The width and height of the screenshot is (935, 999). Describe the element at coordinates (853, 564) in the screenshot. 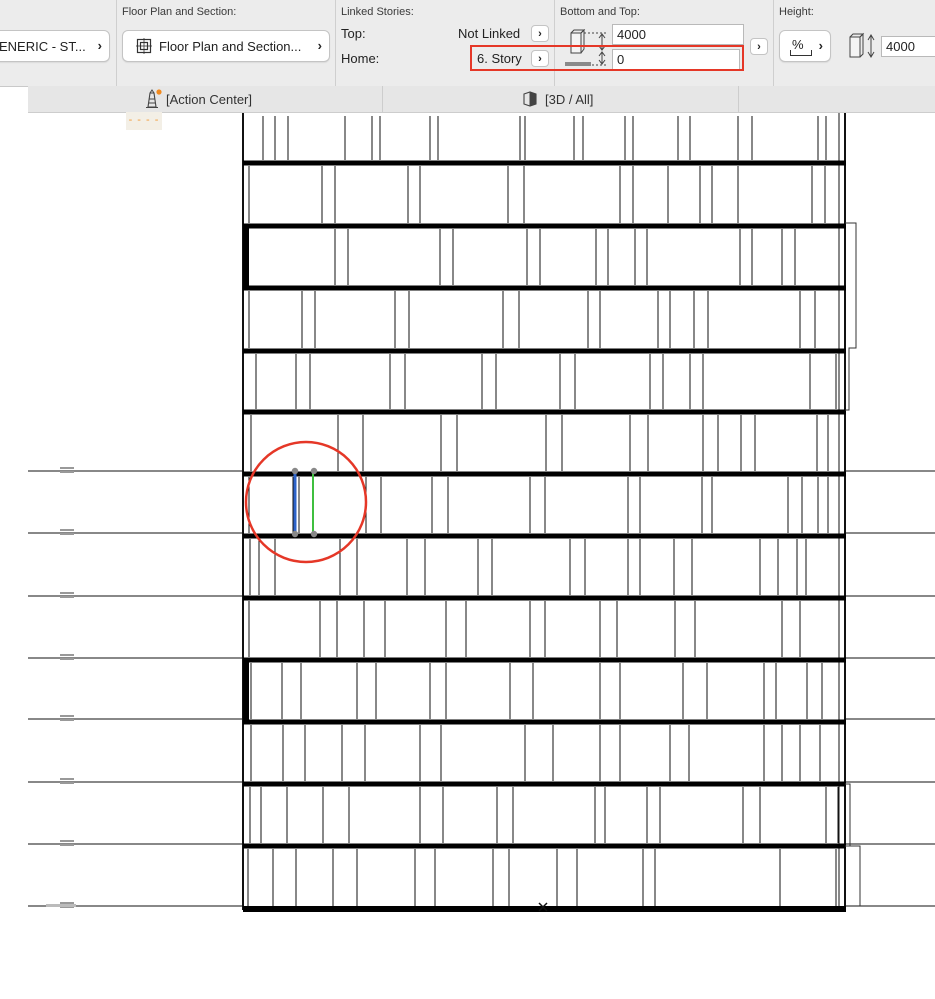

I see `right-edge-details` at that location.